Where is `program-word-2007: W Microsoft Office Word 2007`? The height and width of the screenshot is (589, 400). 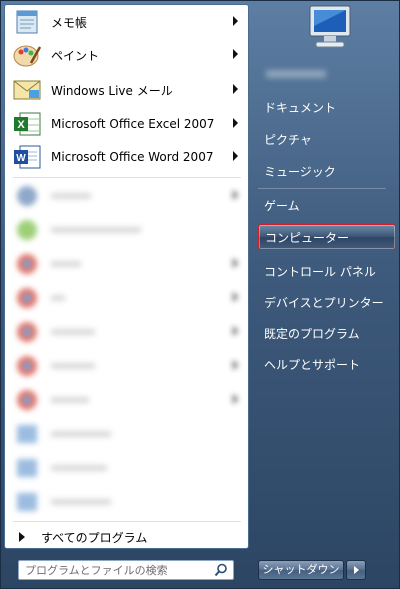 program-word-2007: W Microsoft Office Word 2007 is located at coordinates (126, 157).